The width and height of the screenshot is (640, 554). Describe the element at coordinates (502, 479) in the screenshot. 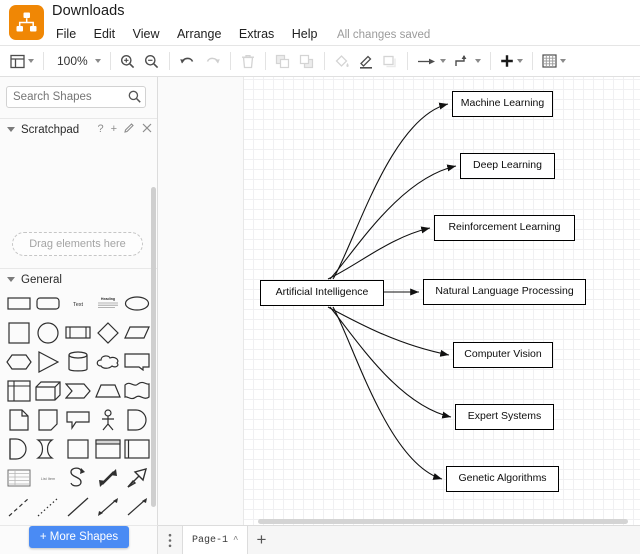

I see `diagram-node-ga: Genetic Algorithms` at that location.